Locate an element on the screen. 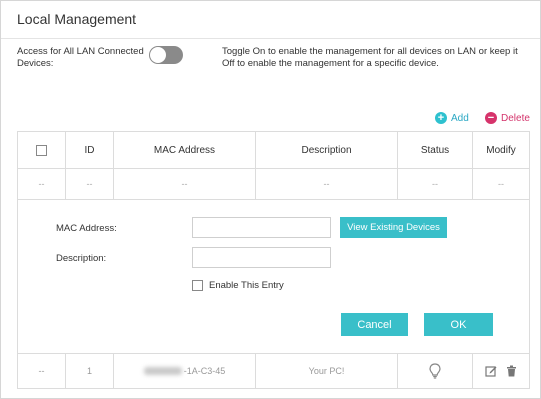 This screenshot has height=399, width=541. access-all-lan-toggle is located at coordinates (166, 55).